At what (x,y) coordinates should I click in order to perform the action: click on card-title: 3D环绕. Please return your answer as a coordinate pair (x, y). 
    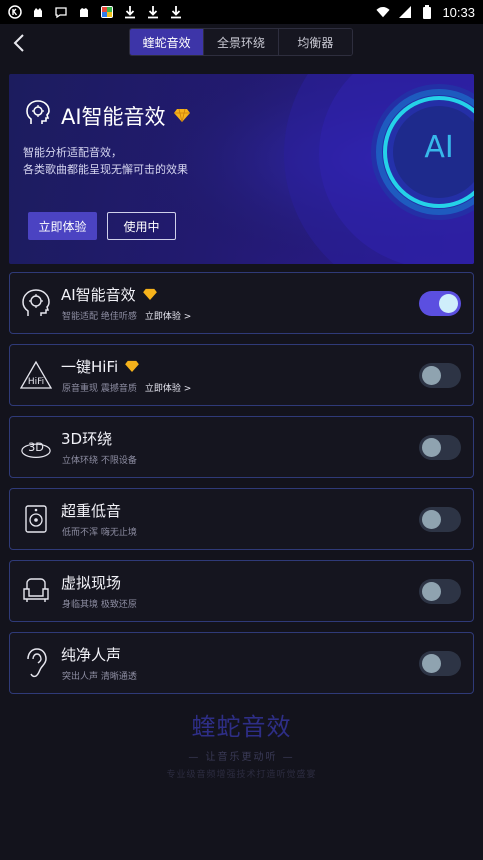
    Looking at the image, I should click on (87, 439).